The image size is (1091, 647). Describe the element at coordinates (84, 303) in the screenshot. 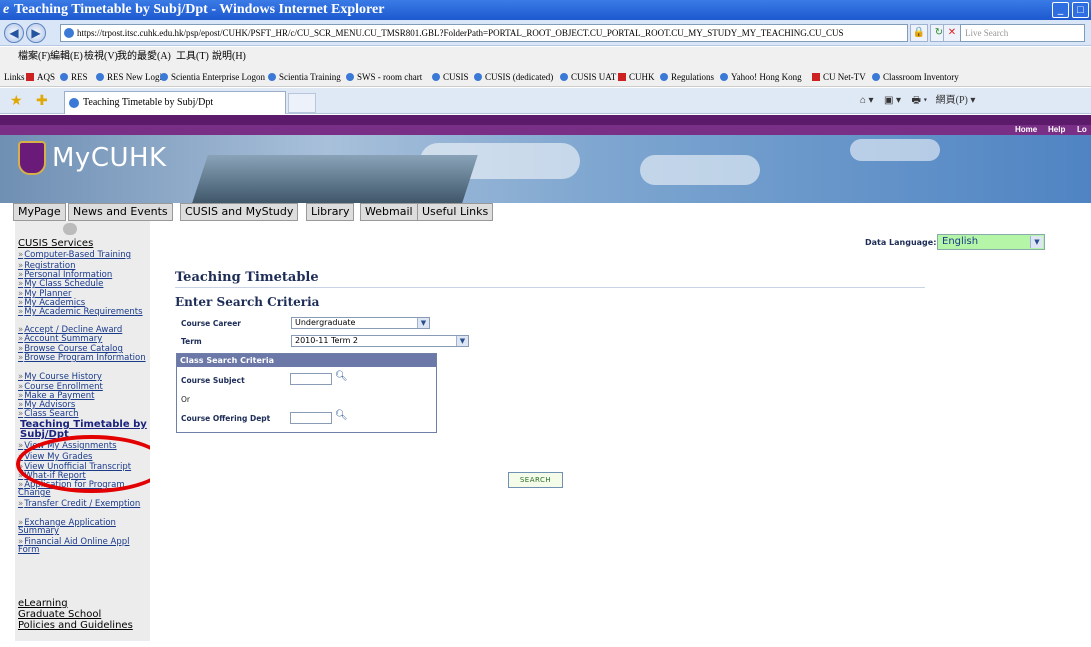

I see `sidebar-item-my-academics: »My Academics` at that location.